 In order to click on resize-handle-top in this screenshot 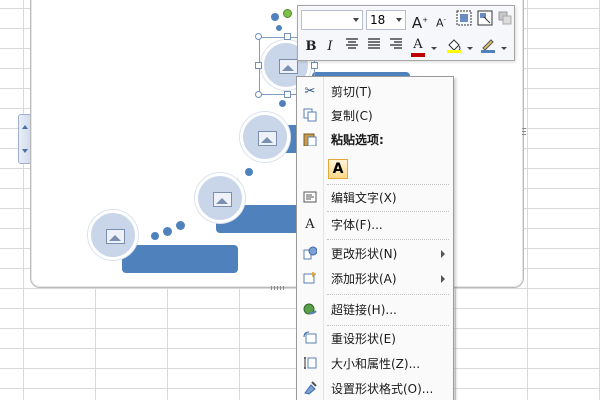, I will do `click(287, 36)`.